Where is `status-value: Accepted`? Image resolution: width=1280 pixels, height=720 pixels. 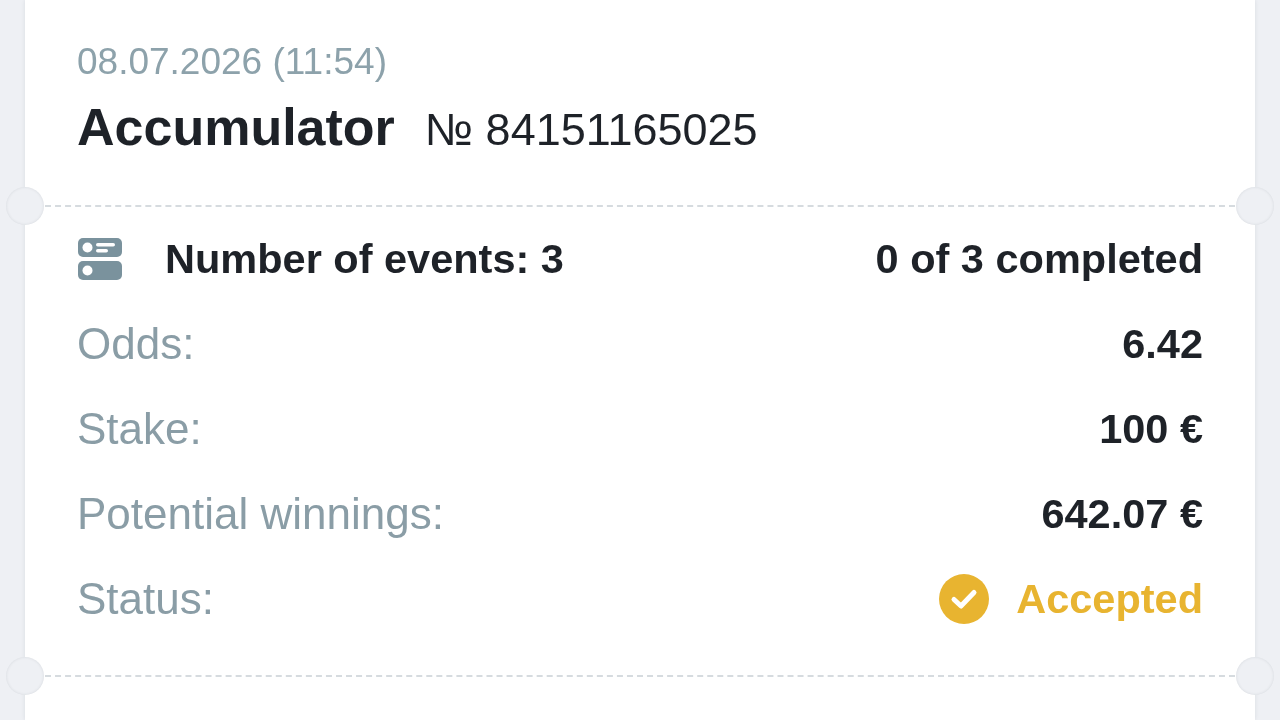 status-value: Accepted is located at coordinates (1109, 598).